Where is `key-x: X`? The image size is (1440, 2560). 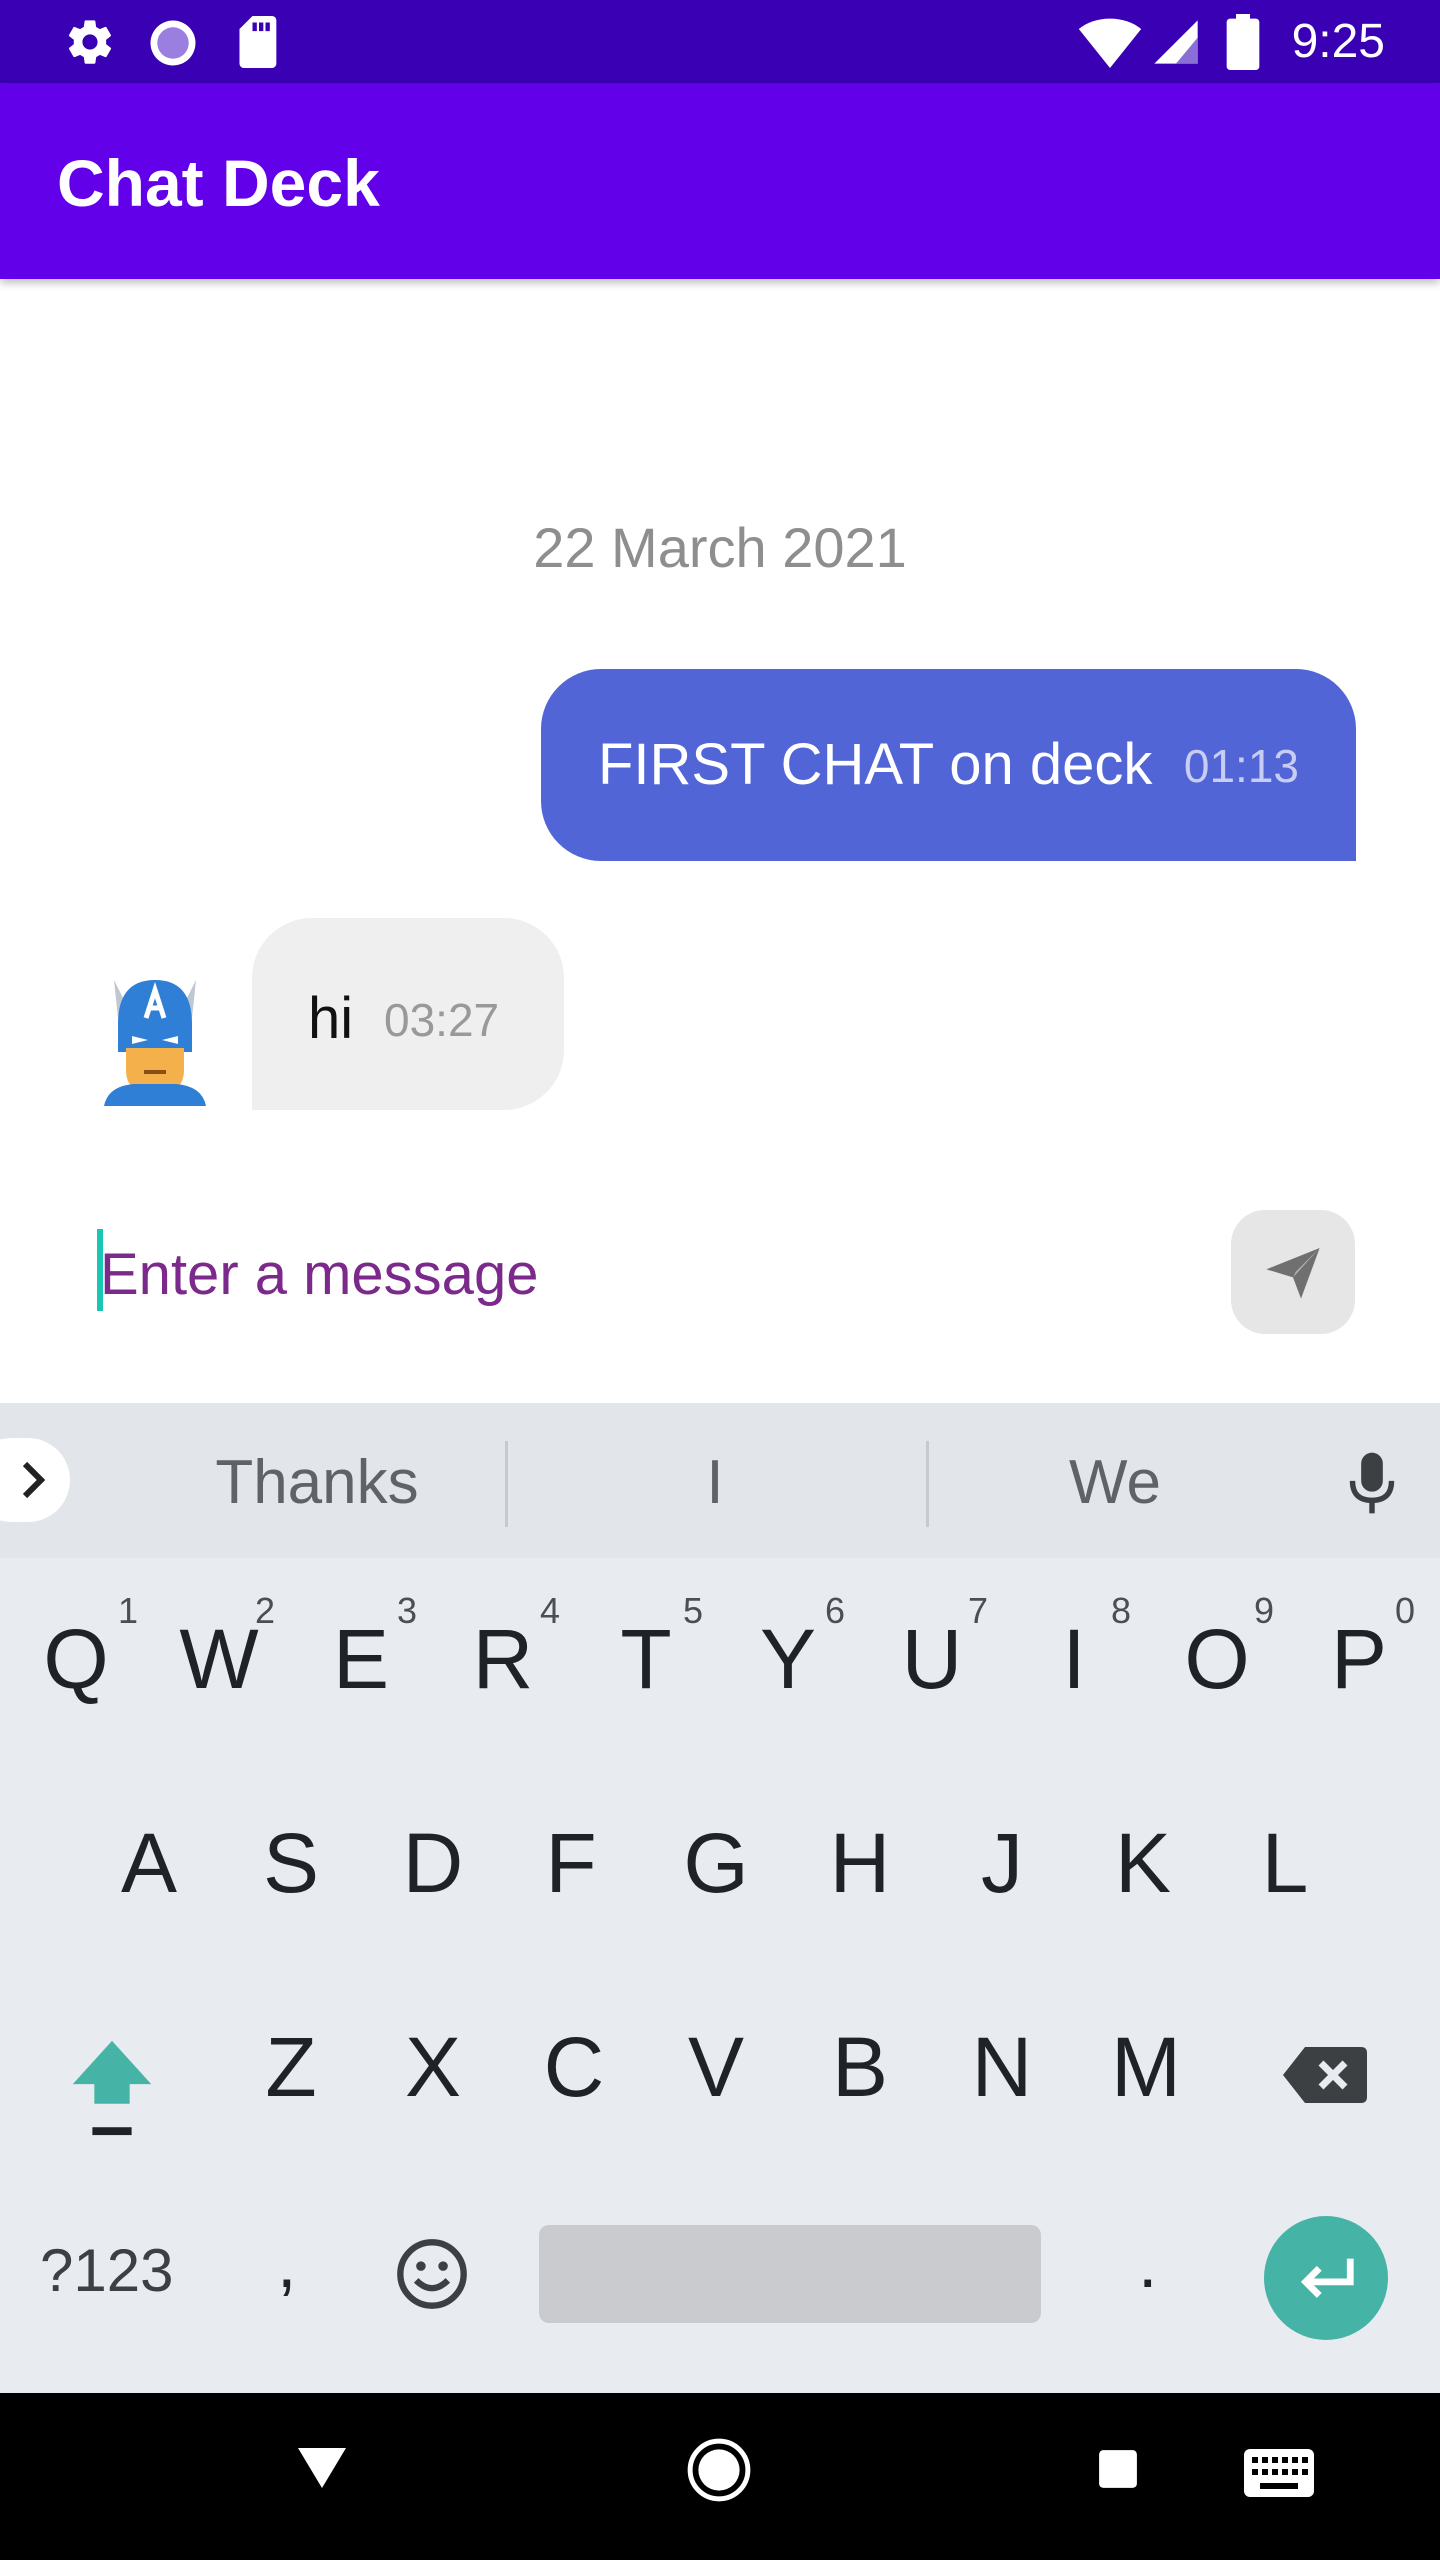 key-x: X is located at coordinates (433, 2067).